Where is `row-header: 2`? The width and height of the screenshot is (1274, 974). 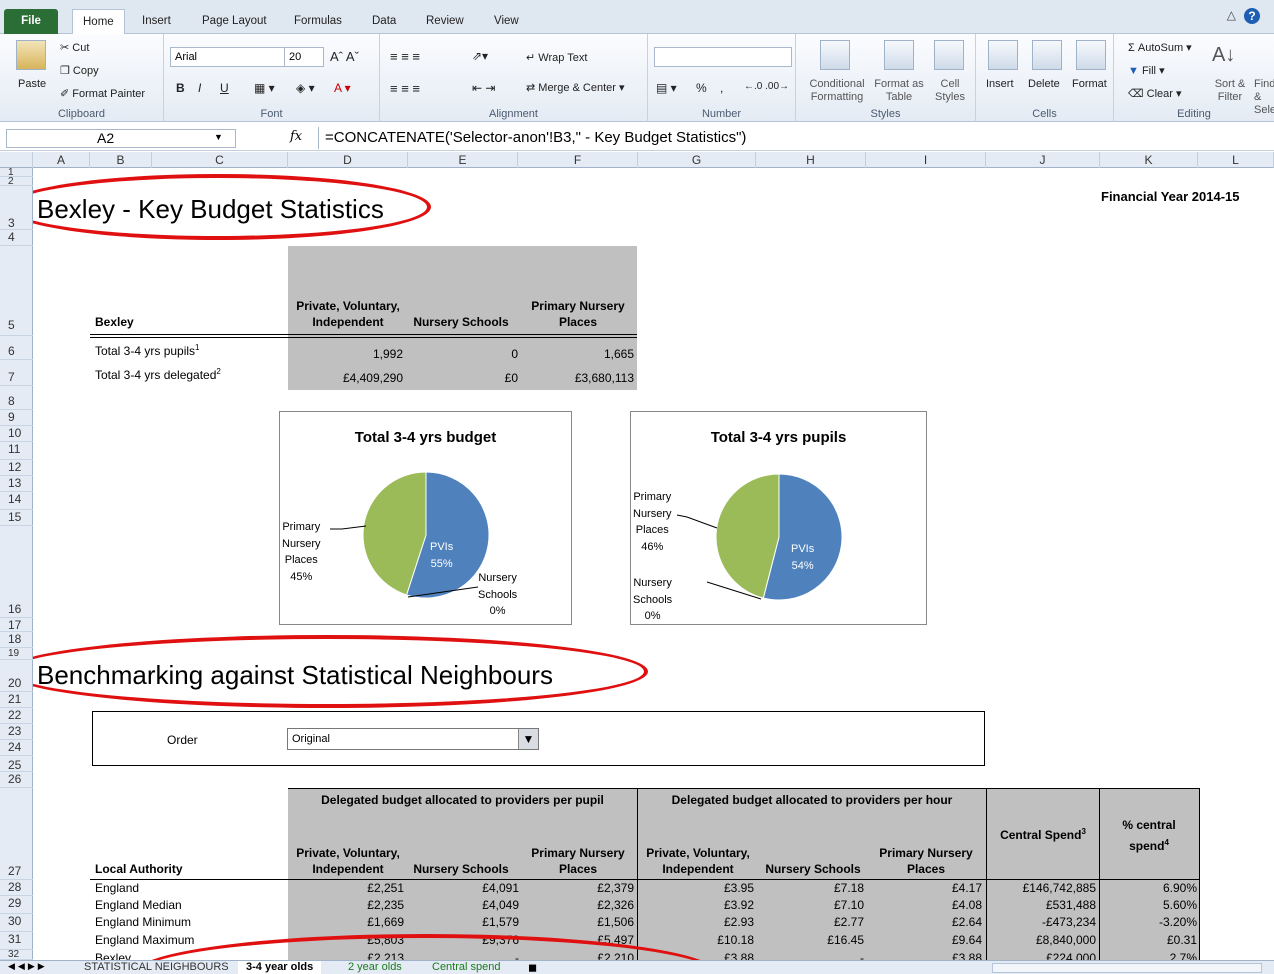
row-header: 2 is located at coordinates (16, 182).